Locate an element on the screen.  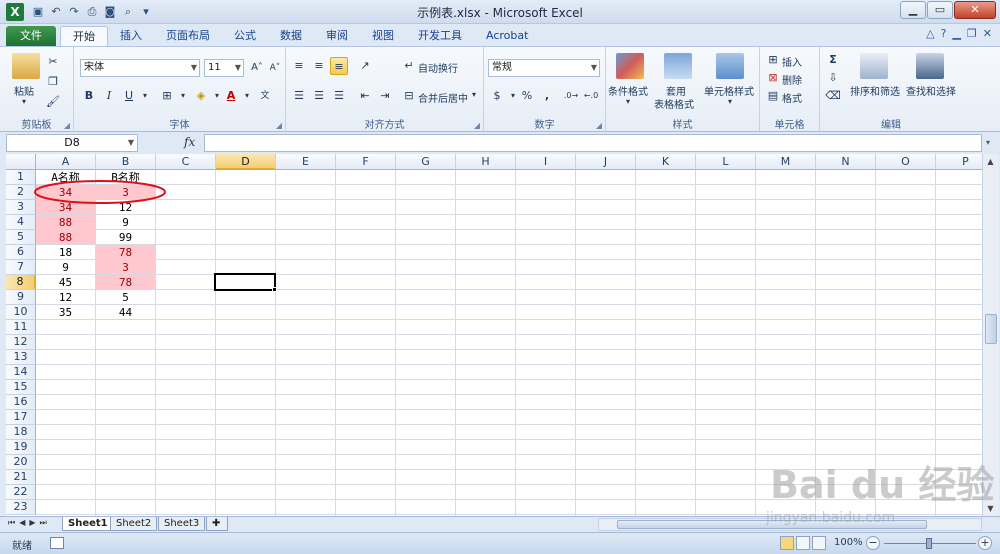
tab-review: 审阅 is located at coordinates (337, 36).